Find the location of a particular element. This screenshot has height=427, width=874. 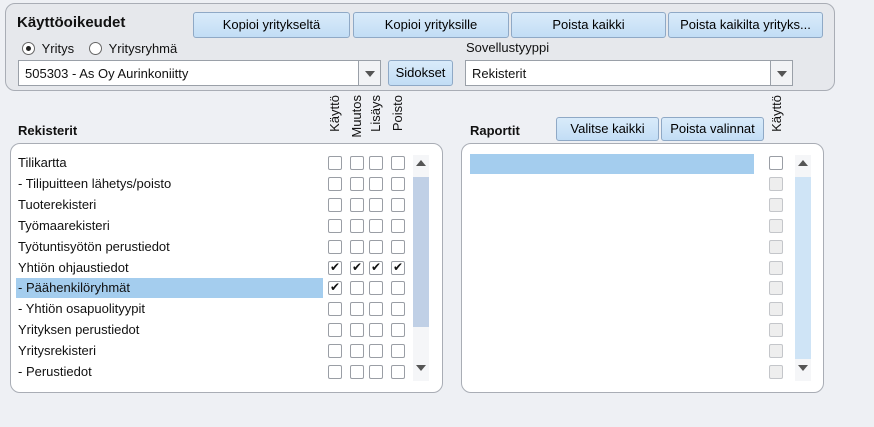

copy-to-companies-button: Kopioi yrityksille is located at coordinates (431, 25).